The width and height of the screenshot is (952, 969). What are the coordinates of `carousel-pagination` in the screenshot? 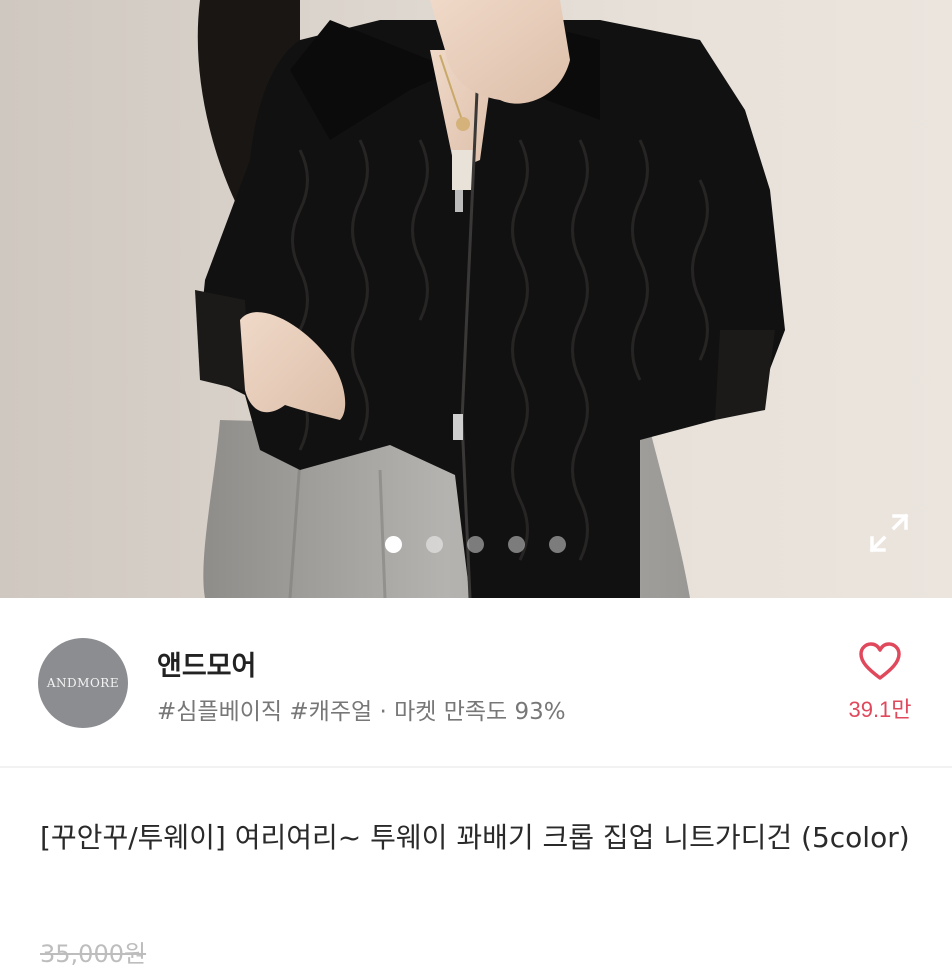 It's located at (476, 545).